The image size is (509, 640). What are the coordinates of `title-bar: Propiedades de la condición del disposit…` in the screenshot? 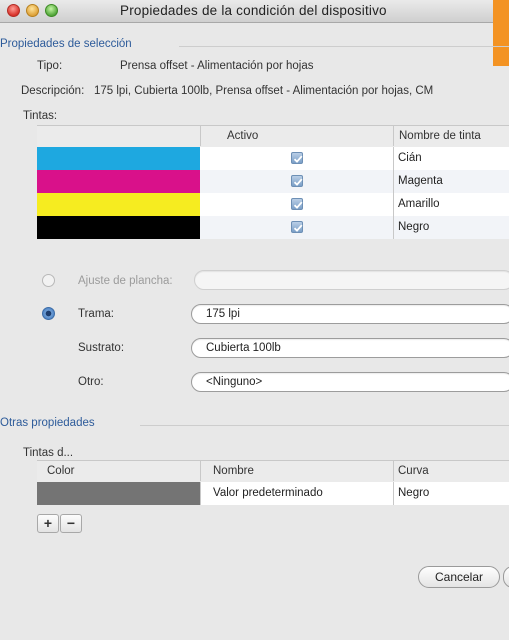 It's located at (254, 11).